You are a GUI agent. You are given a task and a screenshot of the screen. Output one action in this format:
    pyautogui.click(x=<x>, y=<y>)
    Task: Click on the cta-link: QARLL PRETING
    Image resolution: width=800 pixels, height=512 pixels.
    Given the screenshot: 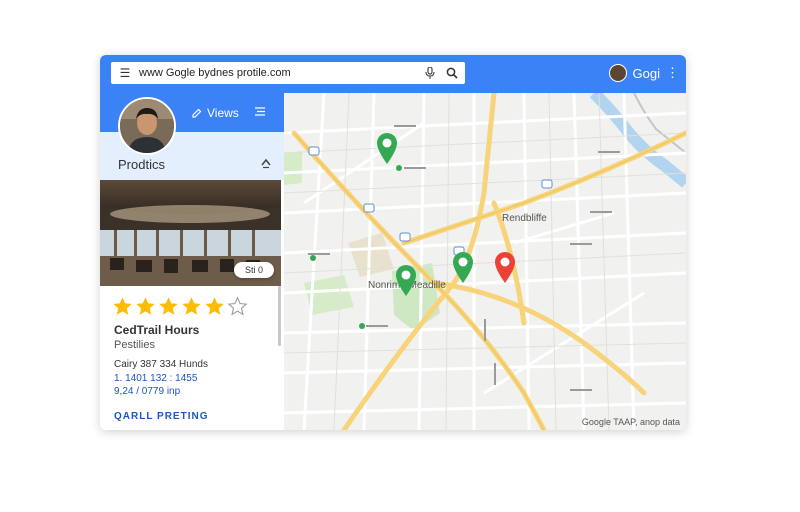 What is the action you would take?
    pyautogui.click(x=161, y=416)
    